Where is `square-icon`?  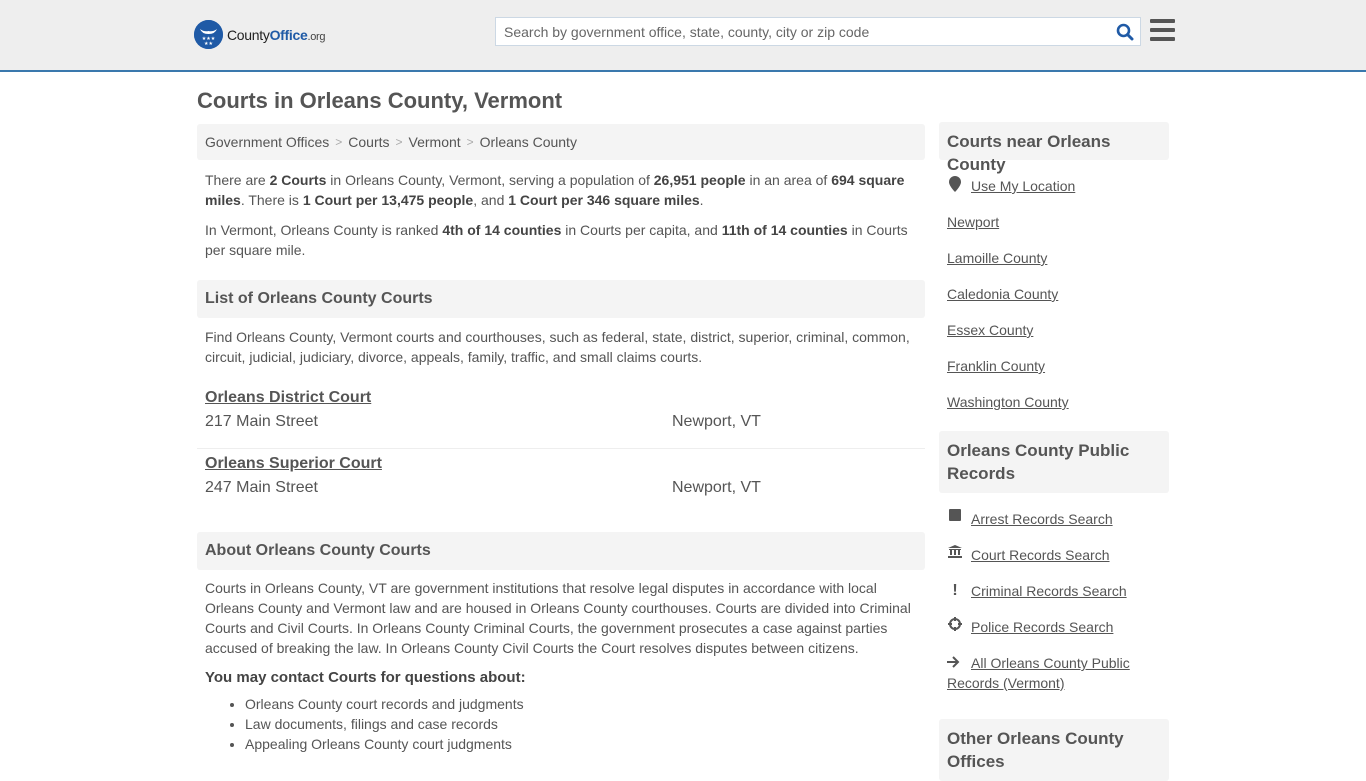
square-icon is located at coordinates (955, 515).